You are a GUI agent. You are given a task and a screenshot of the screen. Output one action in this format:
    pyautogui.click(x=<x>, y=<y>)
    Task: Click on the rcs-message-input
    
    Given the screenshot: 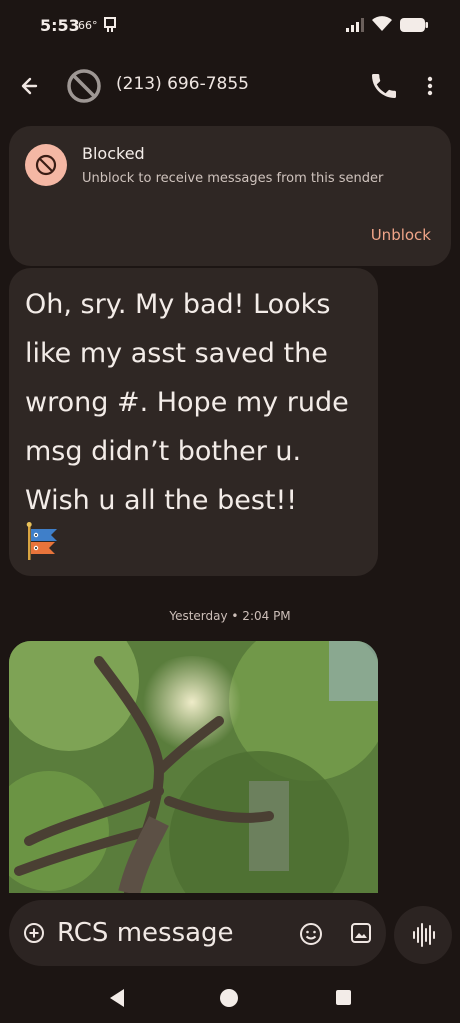 What is the action you would take?
    pyautogui.click(x=172, y=933)
    